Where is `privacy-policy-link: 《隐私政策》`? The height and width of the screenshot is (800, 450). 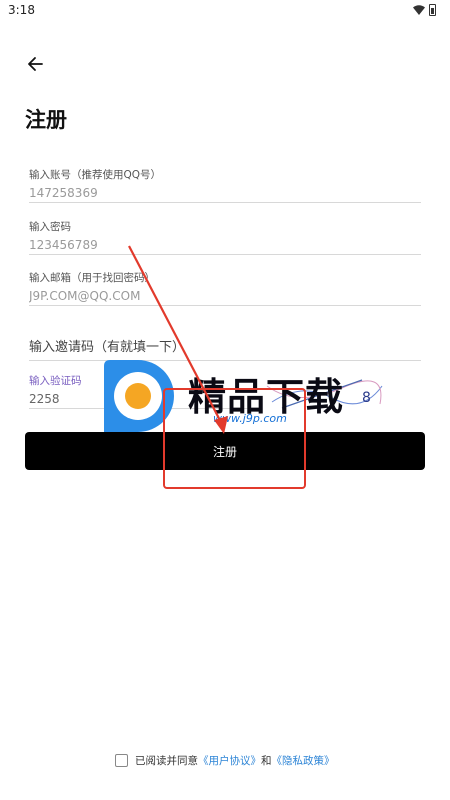
privacy-policy-link: 《隐私政策》 is located at coordinates (303, 760).